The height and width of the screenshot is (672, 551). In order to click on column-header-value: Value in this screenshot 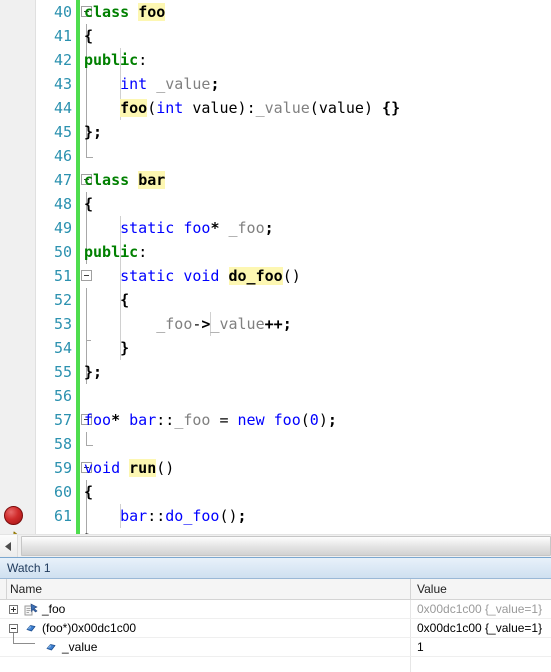, I will do `click(481, 589)`.